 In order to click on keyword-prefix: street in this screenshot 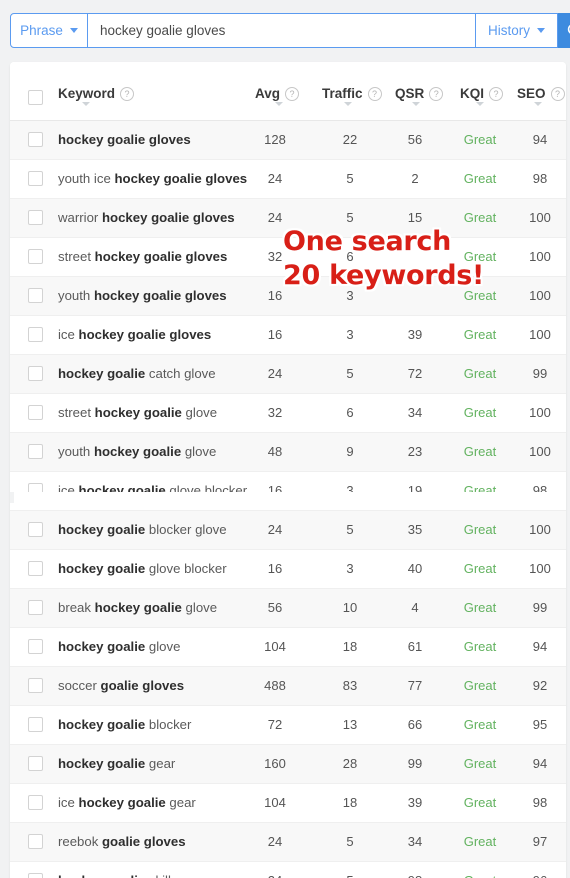, I will do `click(76, 256)`.